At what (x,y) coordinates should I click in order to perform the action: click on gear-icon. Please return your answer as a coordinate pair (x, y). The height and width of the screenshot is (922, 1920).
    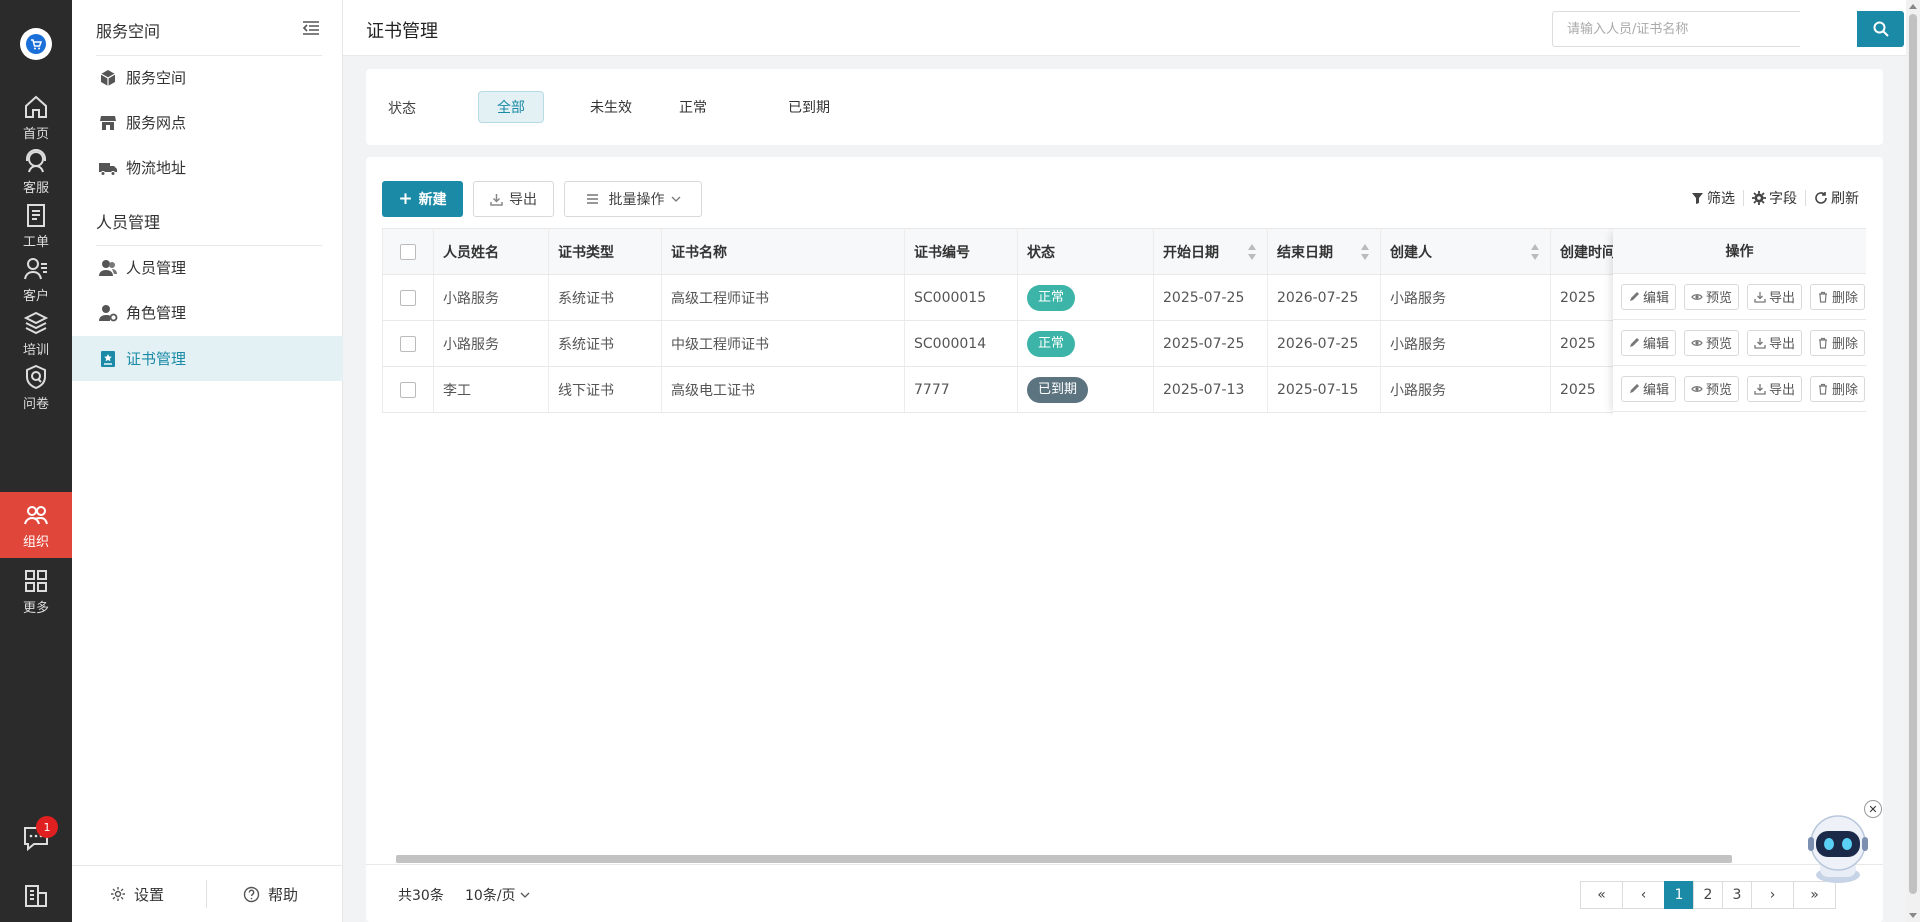
    Looking at the image, I should click on (118, 894).